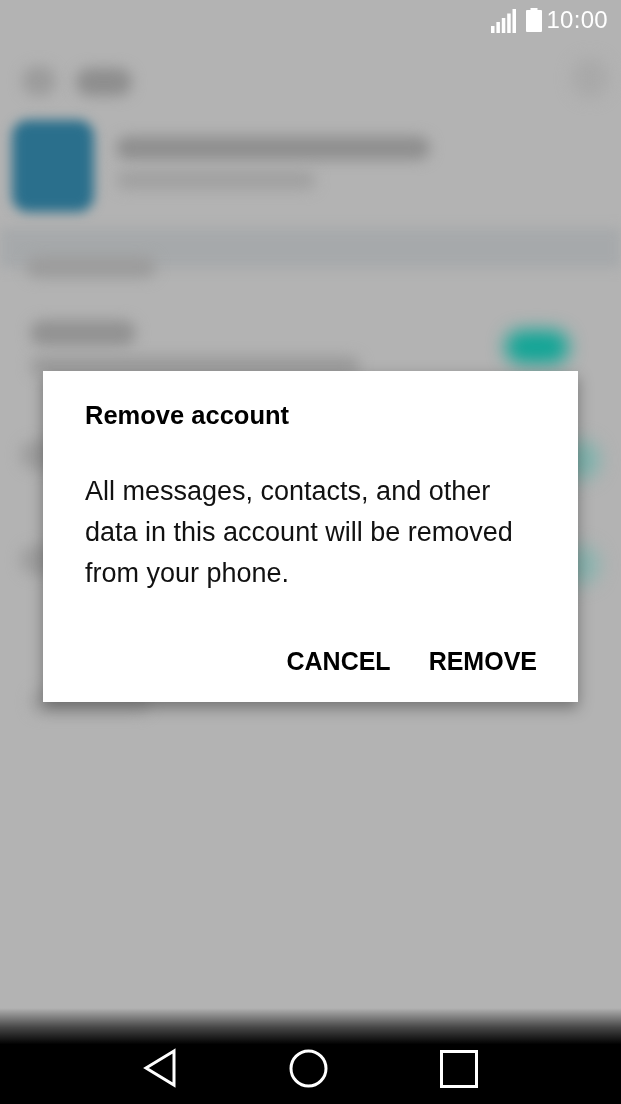 This screenshot has height=1104, width=621. Describe the element at coordinates (534, 20) in the screenshot. I see `battery-icon` at that location.